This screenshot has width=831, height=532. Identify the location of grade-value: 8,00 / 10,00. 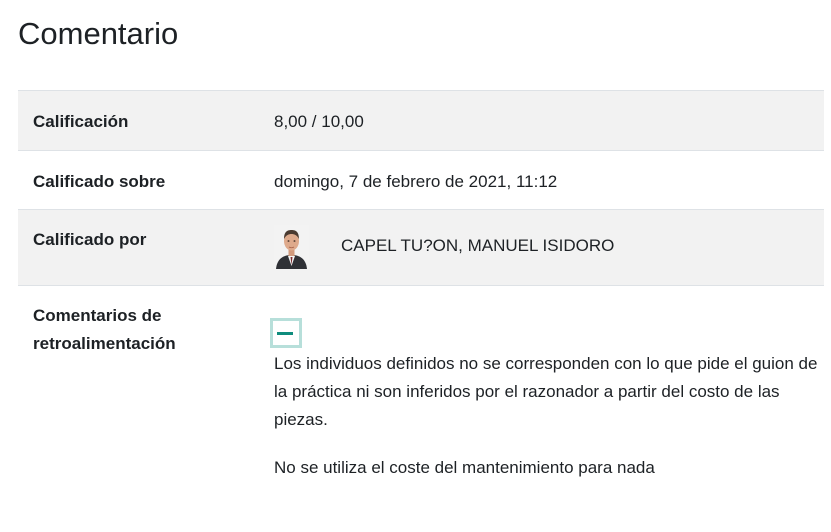
(319, 121).